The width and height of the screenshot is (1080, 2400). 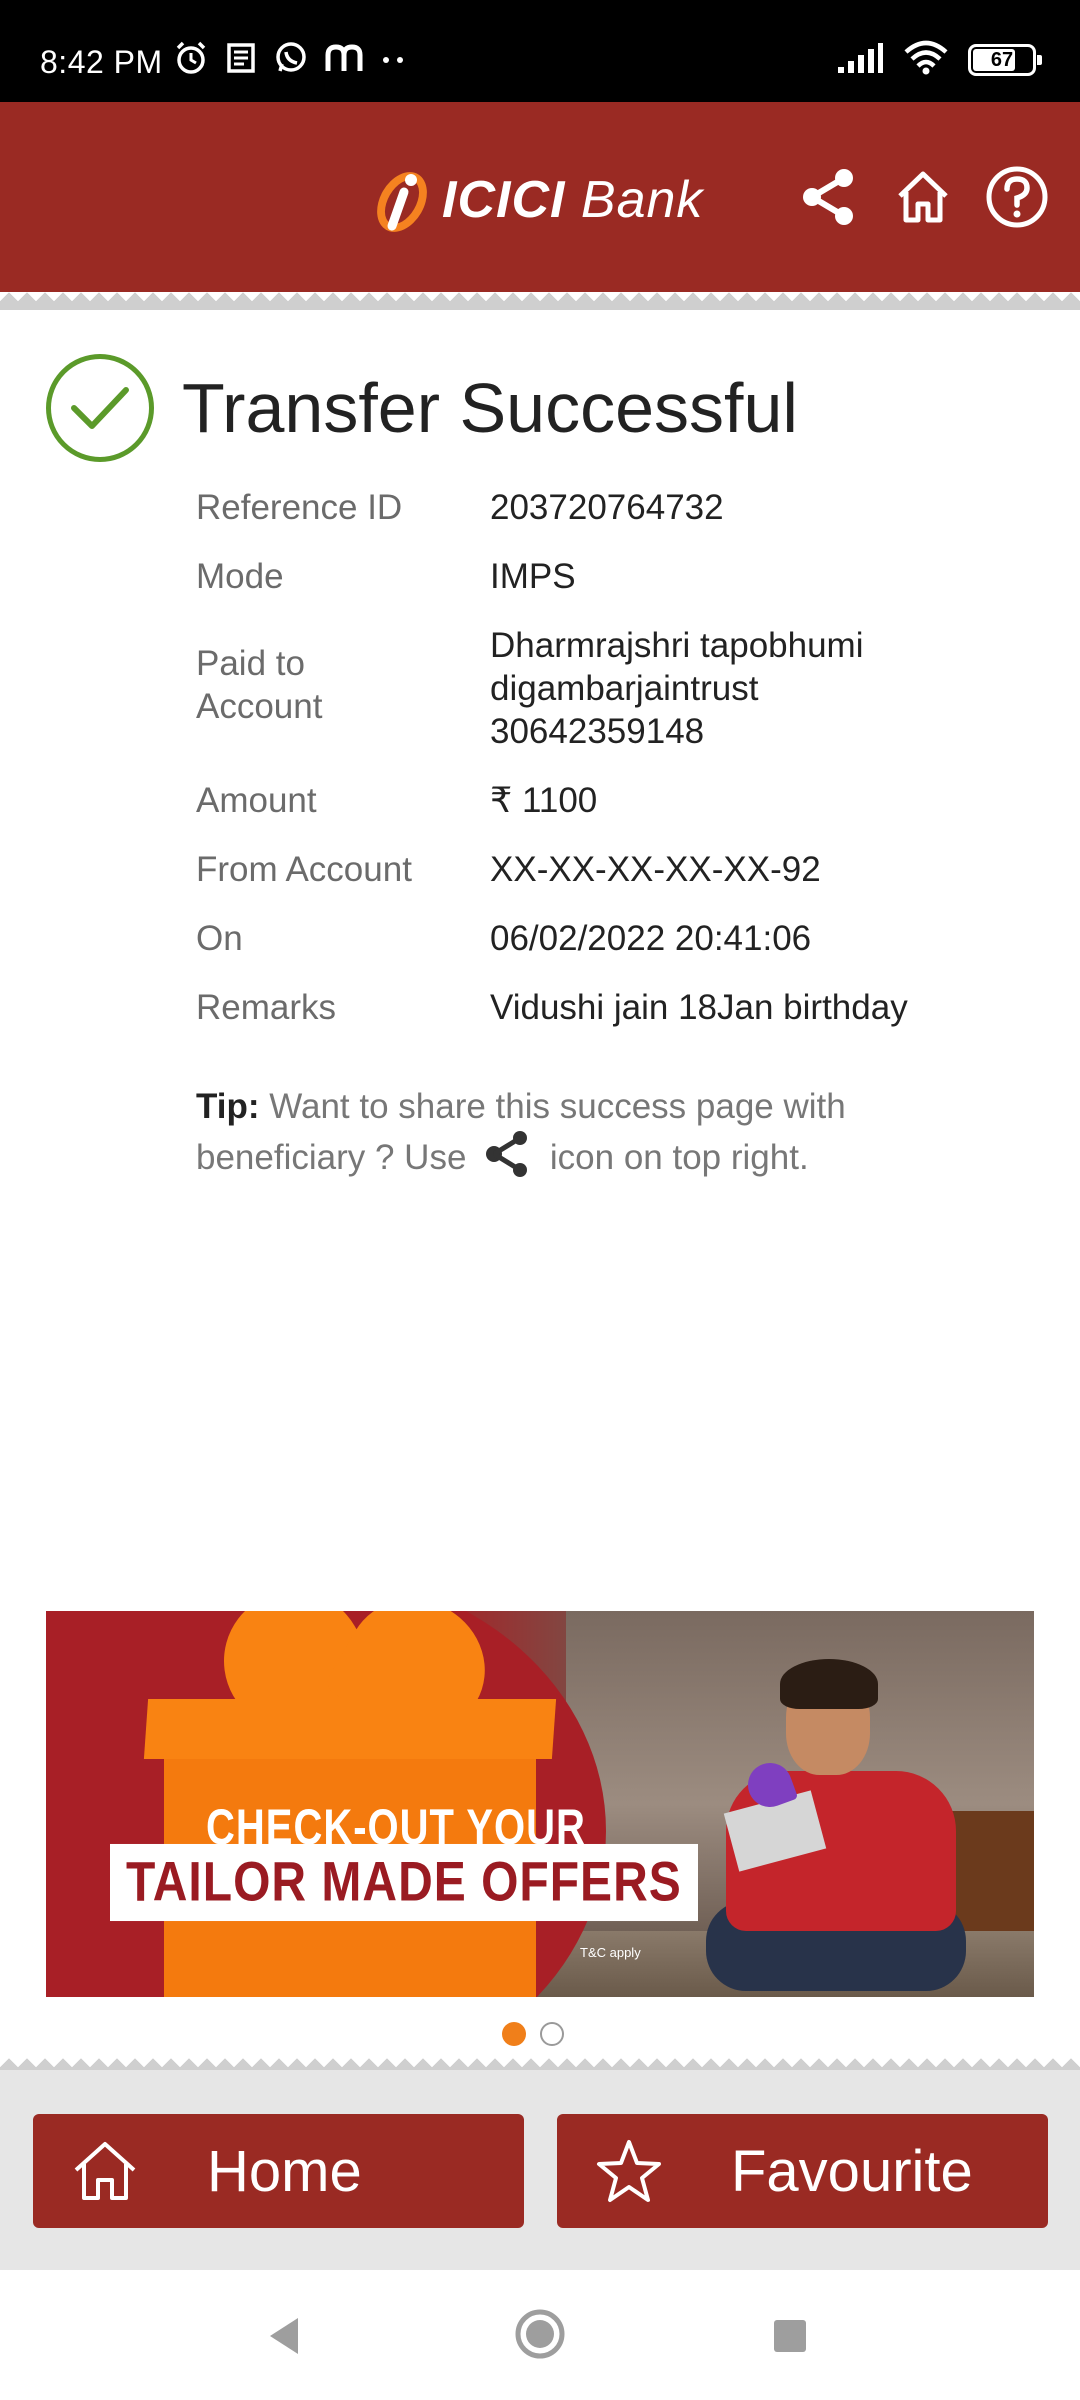 I want to click on tip-text-after: icon on top right., so click(x=679, y=1157).